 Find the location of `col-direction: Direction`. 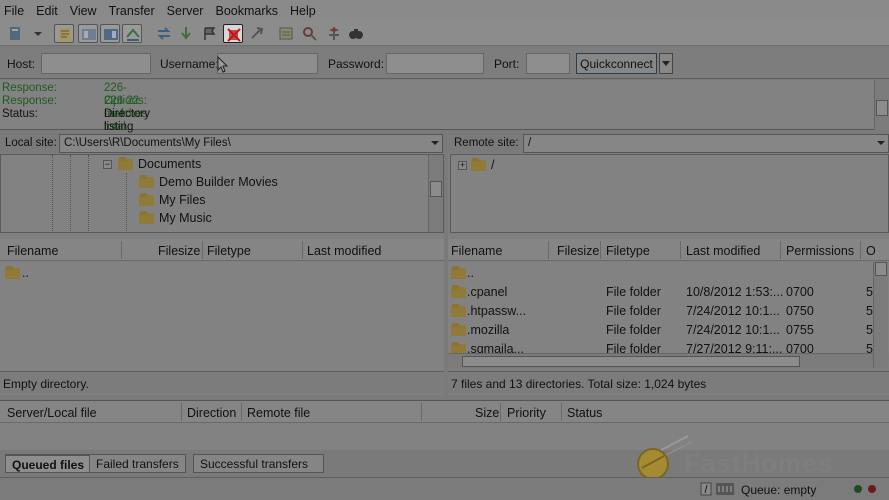

col-direction: Direction is located at coordinates (211, 413).